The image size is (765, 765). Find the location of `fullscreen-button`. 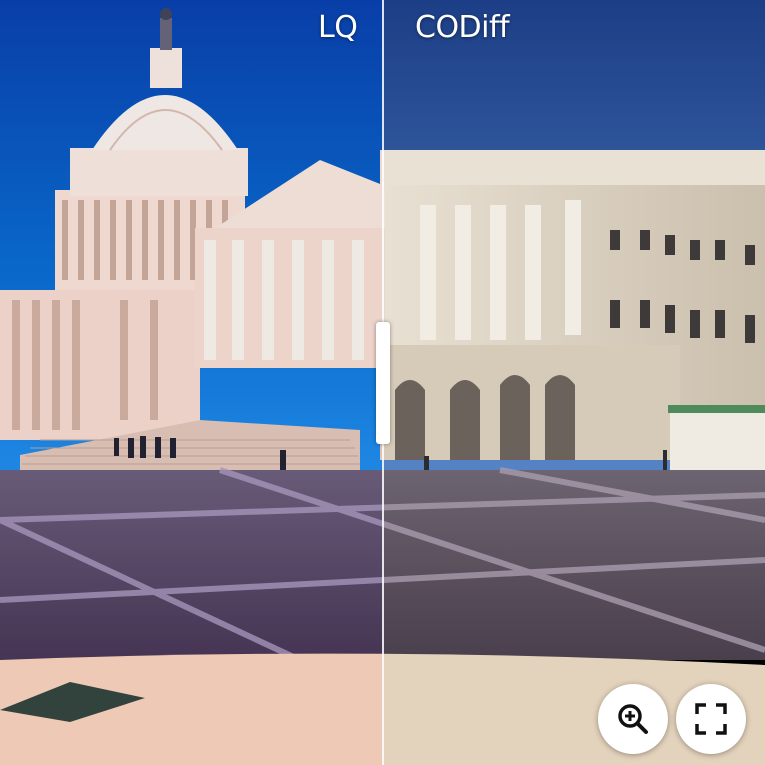

fullscreen-button is located at coordinates (711, 719).